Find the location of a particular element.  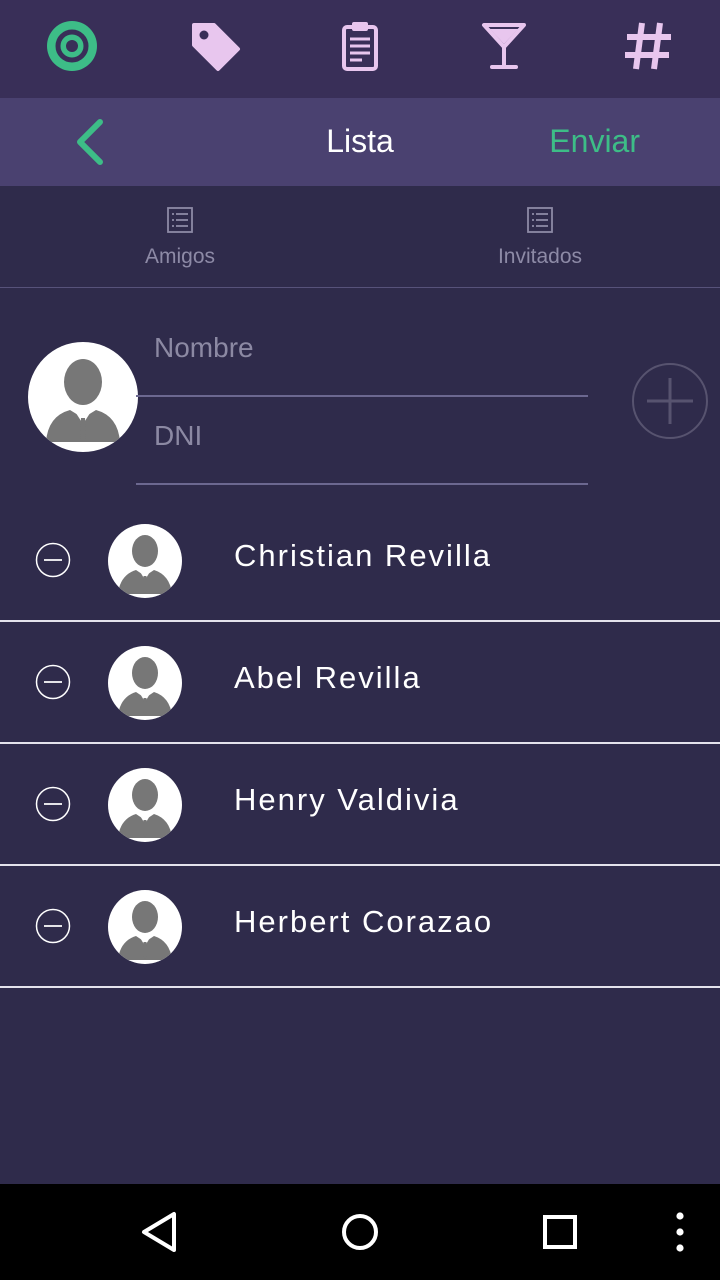

recents-square-icon is located at coordinates (560, 1232).